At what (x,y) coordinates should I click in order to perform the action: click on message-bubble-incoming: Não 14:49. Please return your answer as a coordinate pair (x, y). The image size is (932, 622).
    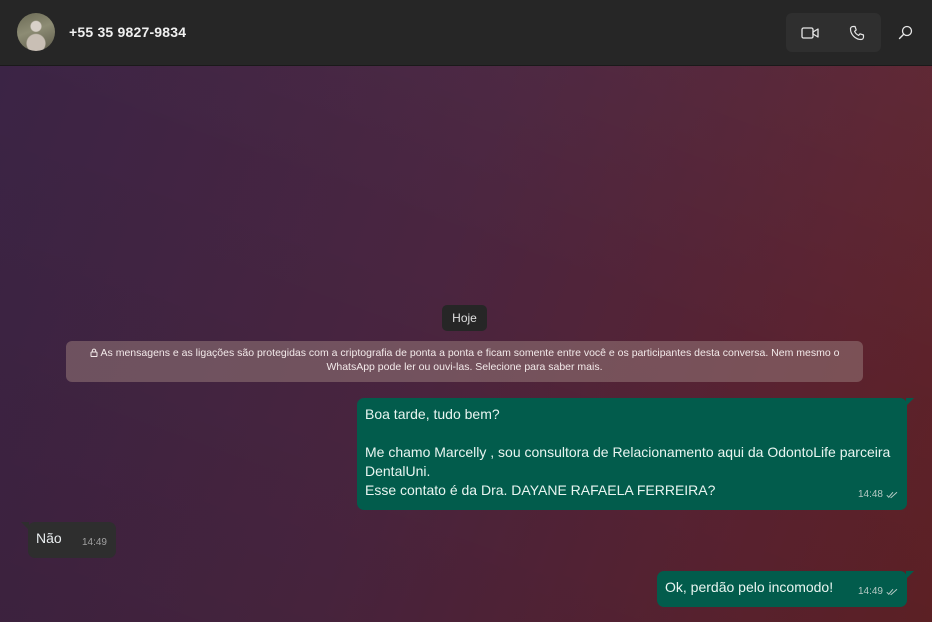
    Looking at the image, I should click on (68, 540).